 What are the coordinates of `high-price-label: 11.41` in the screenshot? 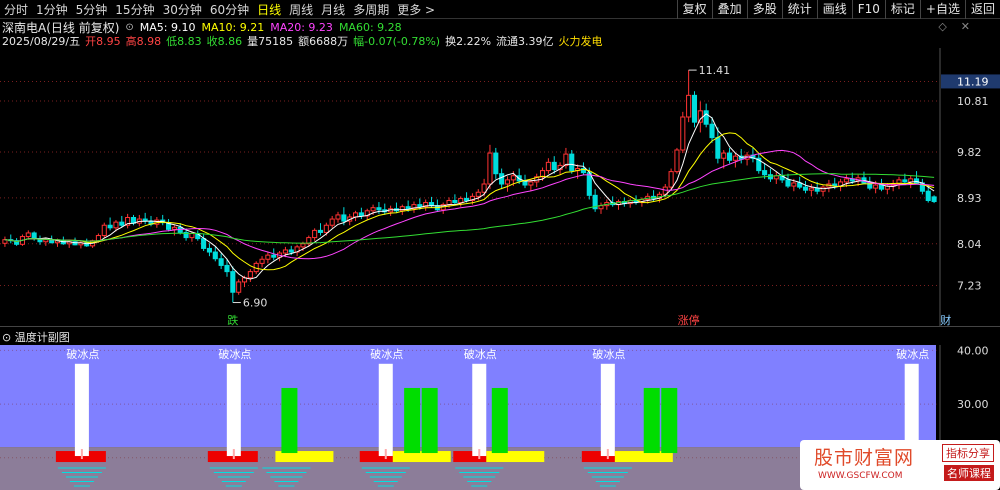 It's located at (715, 70).